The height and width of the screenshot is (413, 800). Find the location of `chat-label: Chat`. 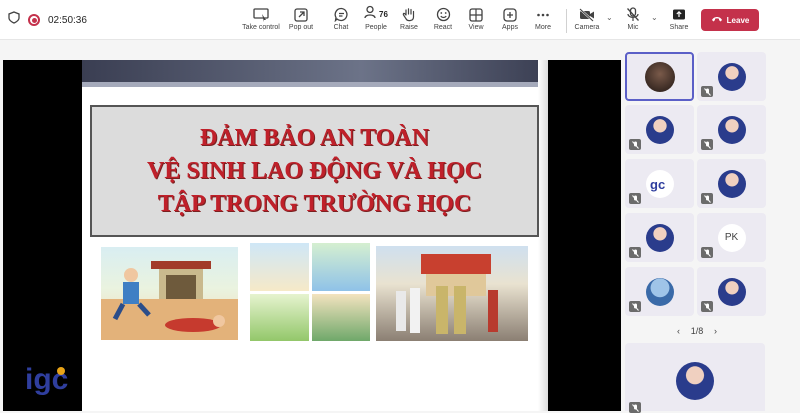

chat-label: Chat is located at coordinates (341, 27).